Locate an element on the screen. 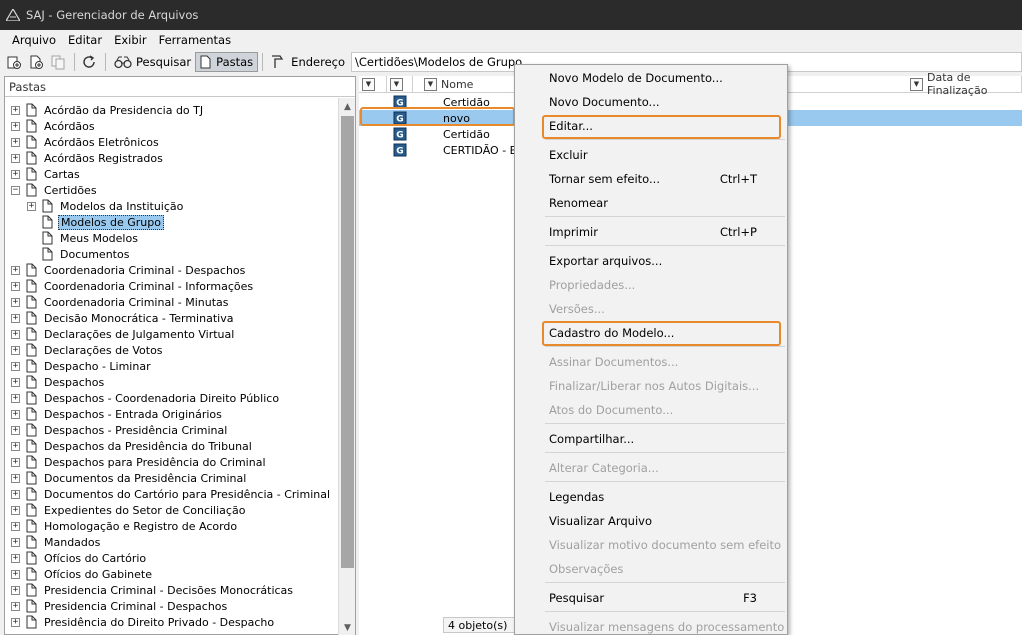 This screenshot has width=1022, height=635. tree-item: + Cartas is located at coordinates (46, 174).